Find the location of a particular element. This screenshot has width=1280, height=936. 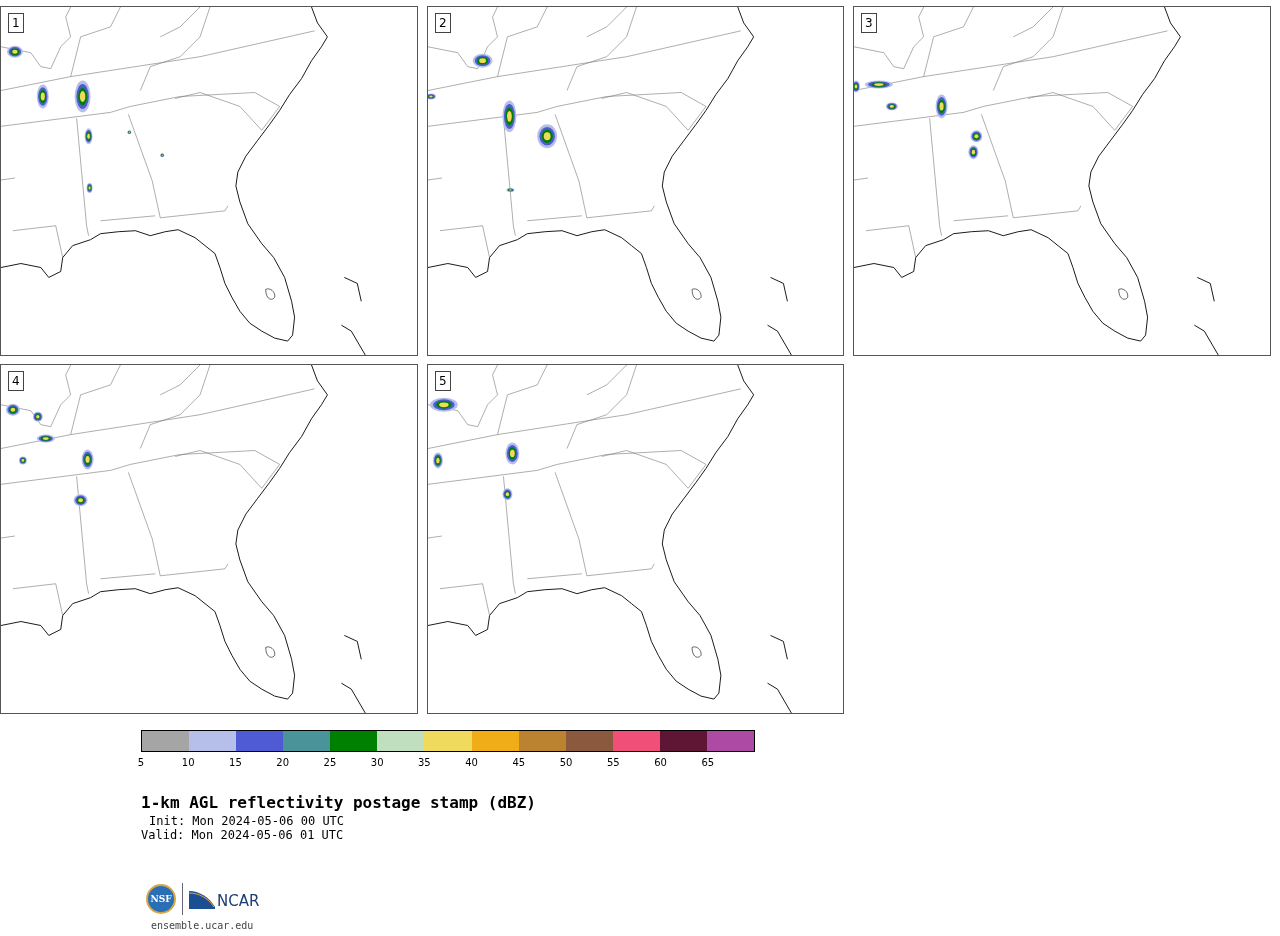

site-url: ensemble.ucar.edu is located at coordinates (203, 925).